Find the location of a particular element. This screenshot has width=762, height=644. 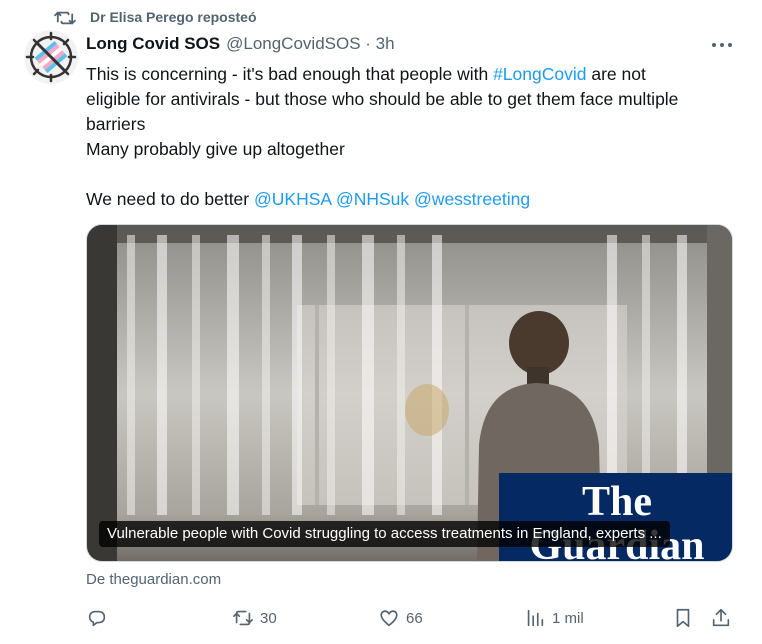

reply-button is located at coordinates (100, 618).